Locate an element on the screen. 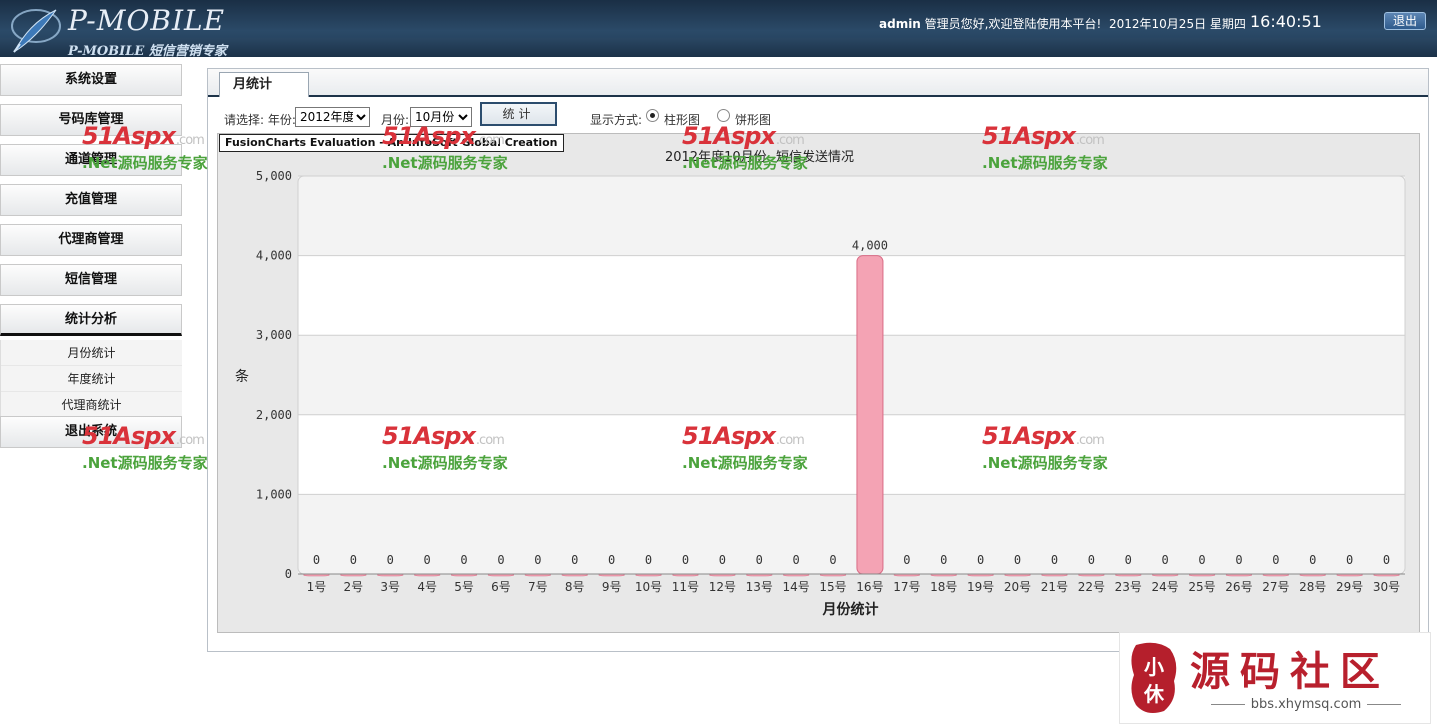  x-tick-label: 22号 is located at coordinates (1091, 587).